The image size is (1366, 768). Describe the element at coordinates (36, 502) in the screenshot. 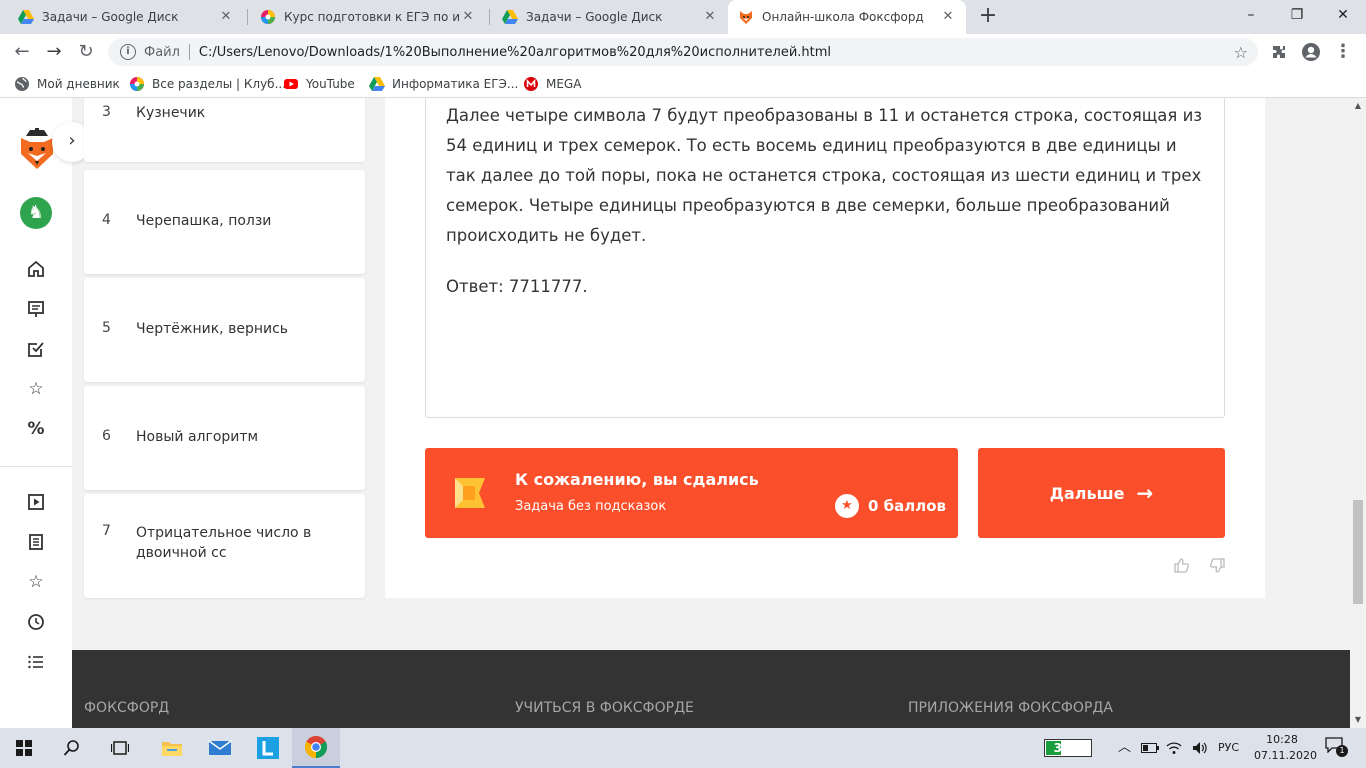

I see `video-play-icon` at that location.